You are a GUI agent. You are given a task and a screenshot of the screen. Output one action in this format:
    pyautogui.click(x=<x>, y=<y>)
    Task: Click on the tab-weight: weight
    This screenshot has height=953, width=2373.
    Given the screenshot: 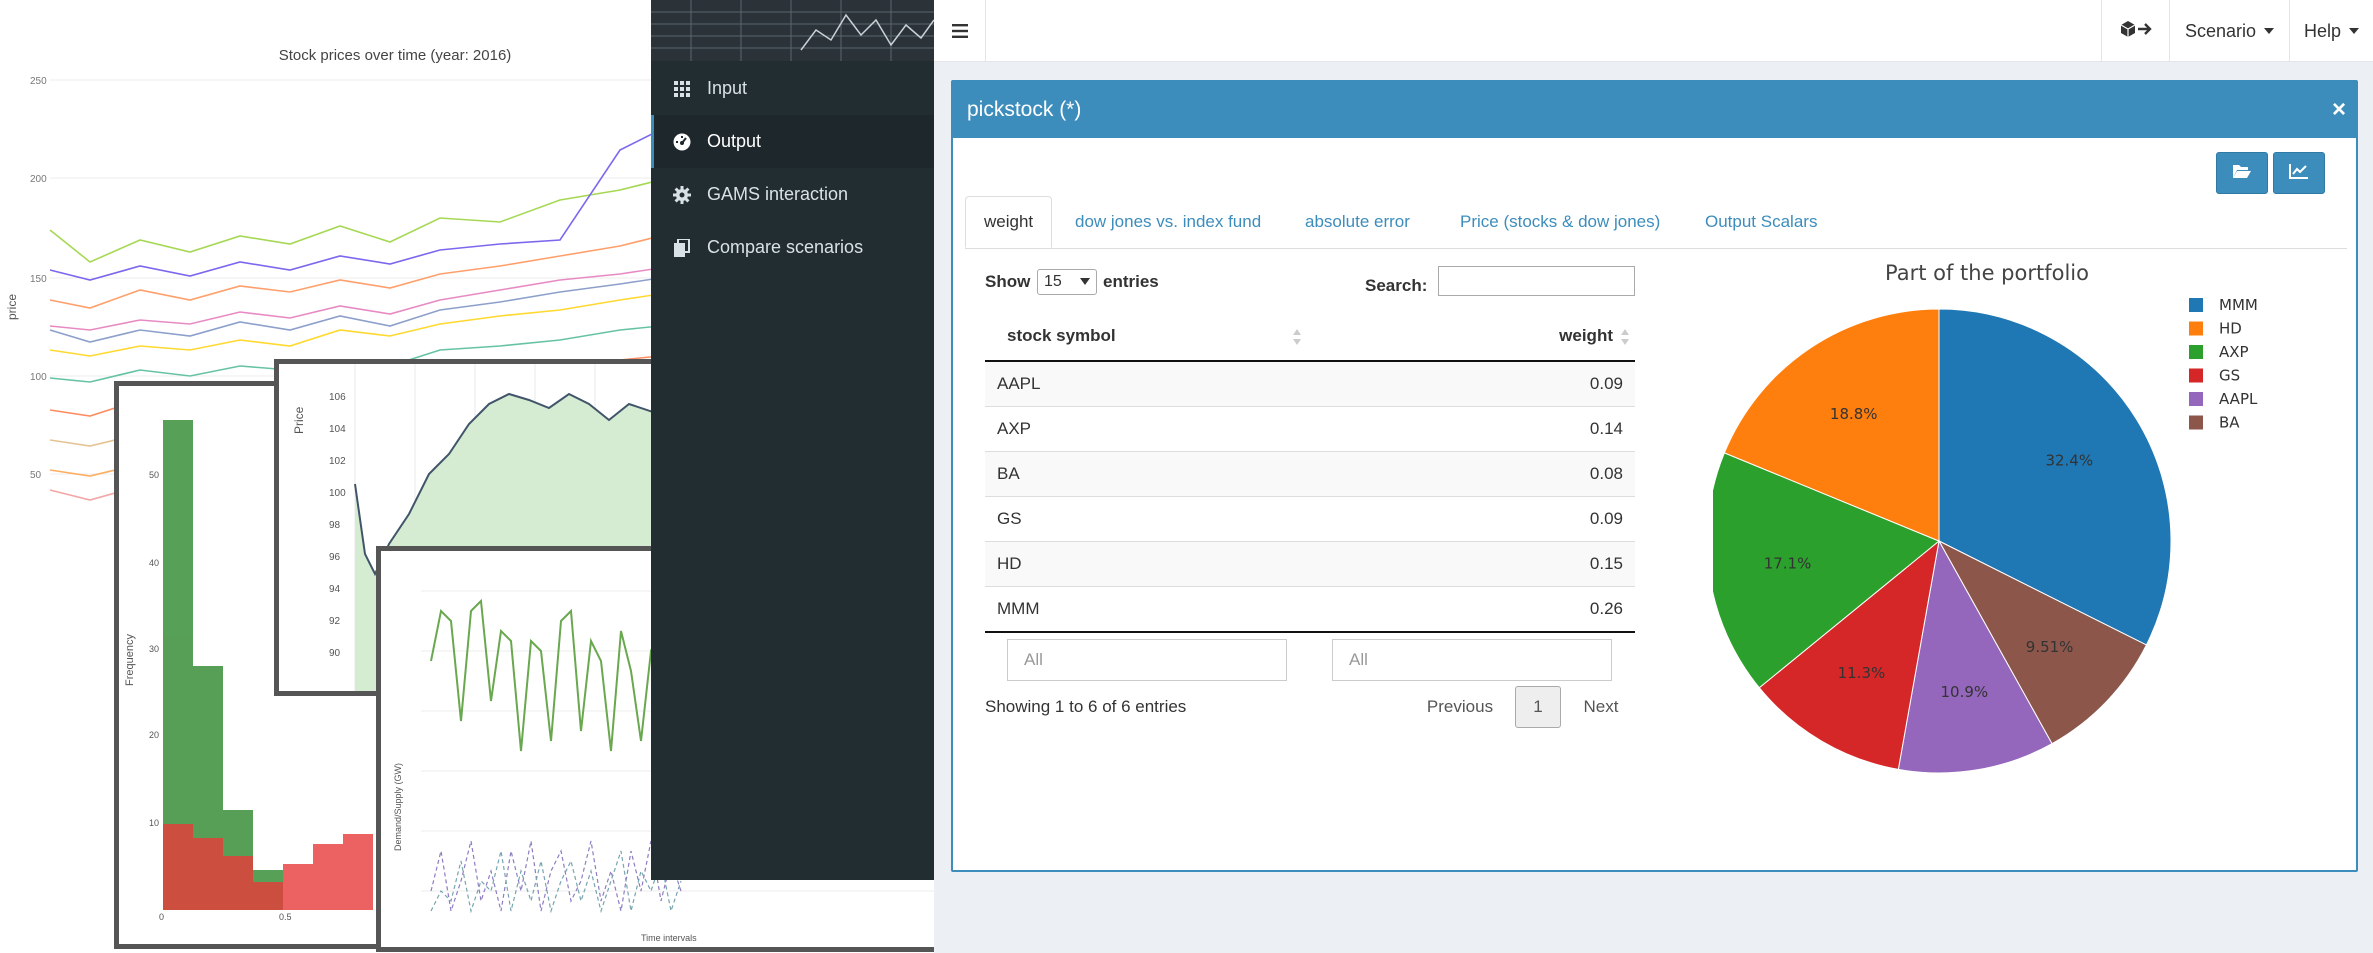 What is the action you would take?
    pyautogui.click(x=1009, y=222)
    